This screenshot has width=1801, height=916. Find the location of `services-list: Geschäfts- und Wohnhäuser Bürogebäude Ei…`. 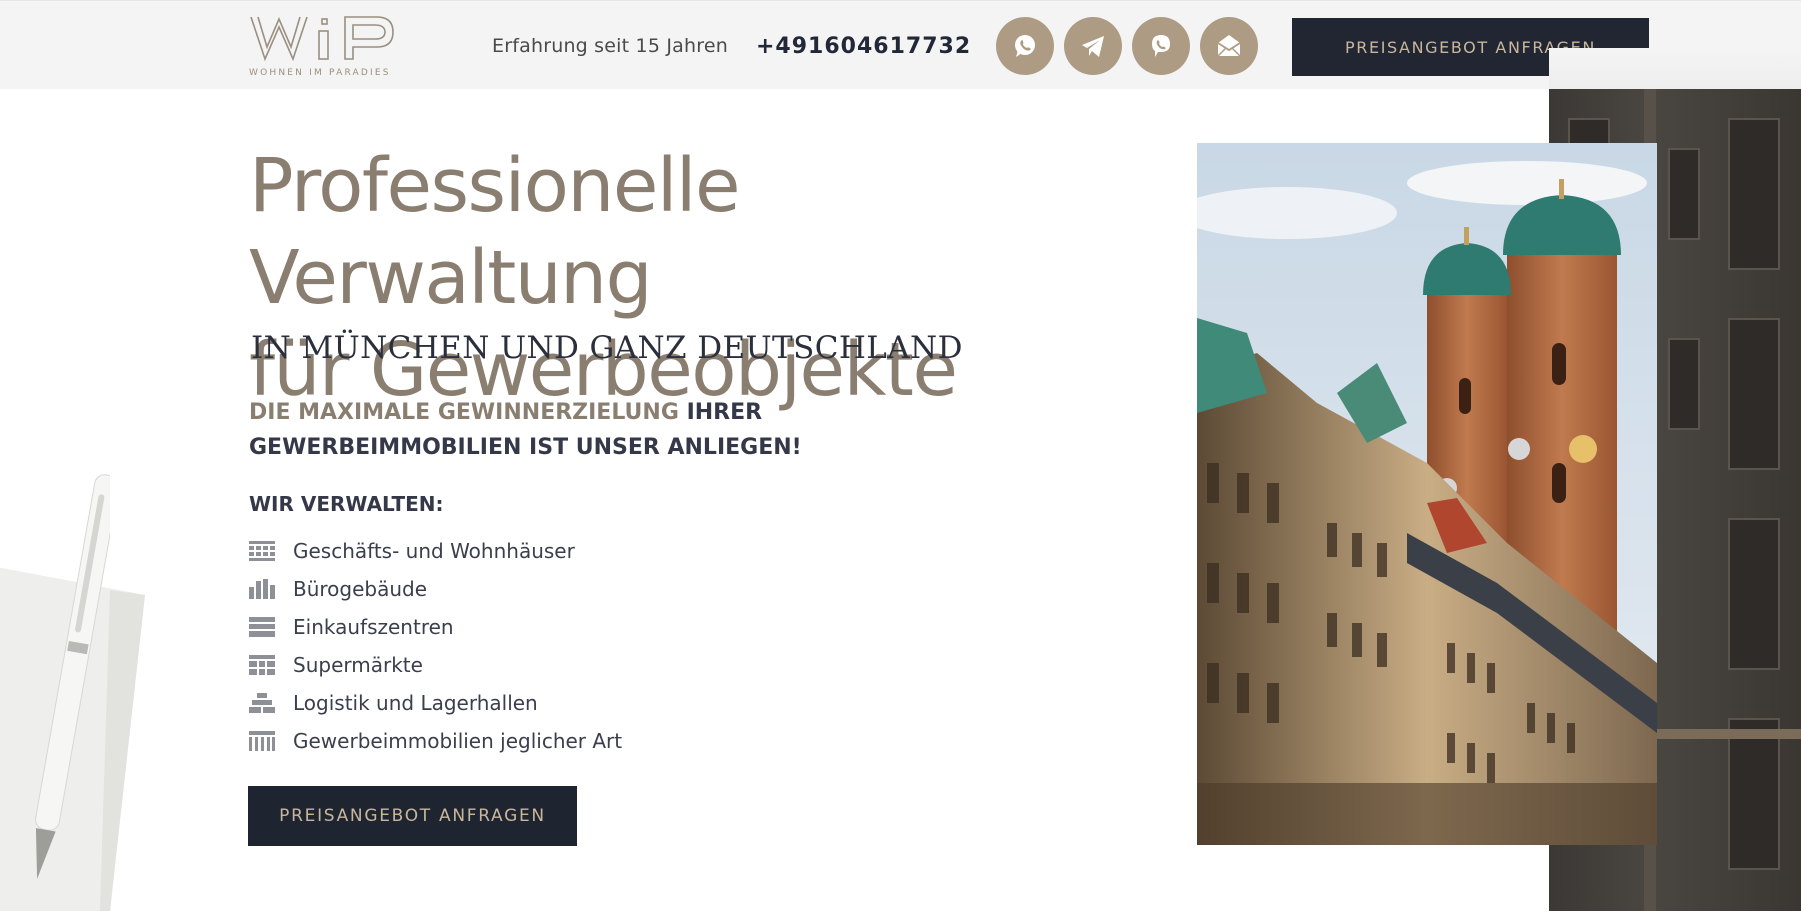

services-list: Geschäfts- und Wohnhäuser Bürogebäude Ei… is located at coordinates (435, 646).